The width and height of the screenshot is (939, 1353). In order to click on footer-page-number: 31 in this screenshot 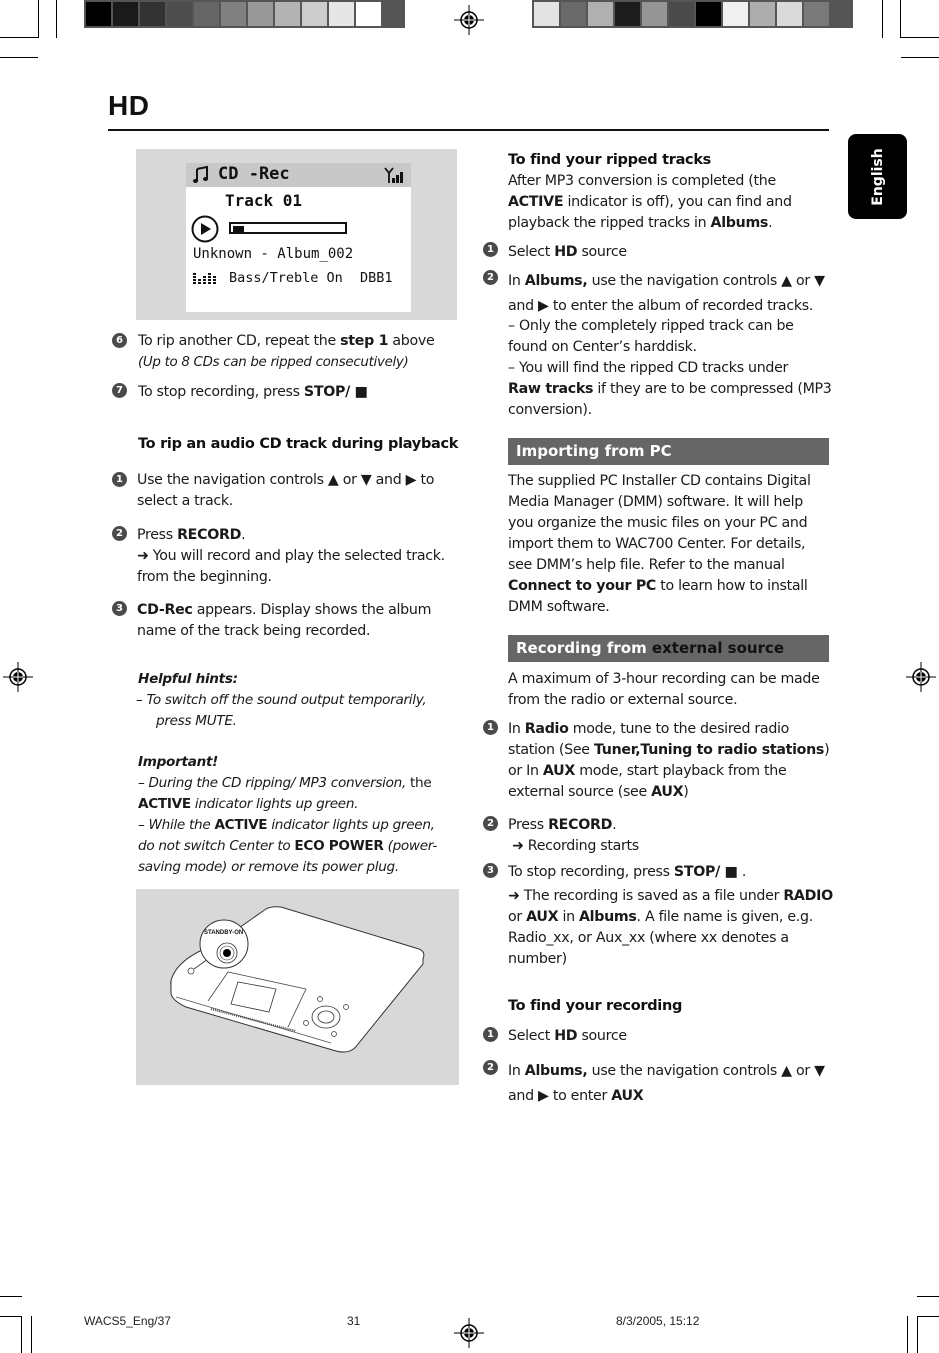, I will do `click(354, 1321)`.